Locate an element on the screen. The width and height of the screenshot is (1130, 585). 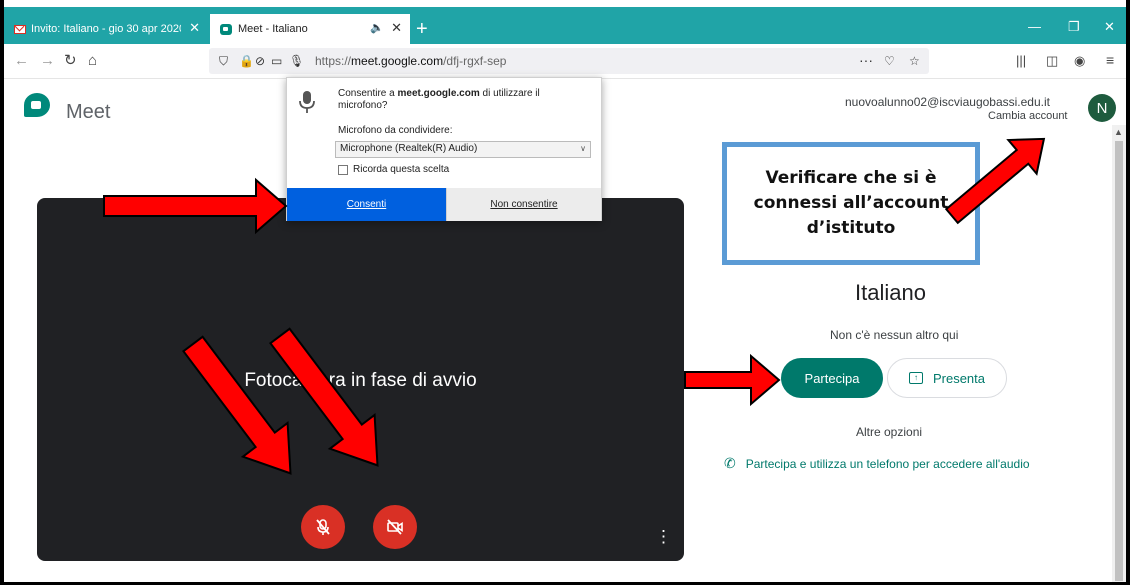
arrow-to-join is located at coordinates (732, 380).